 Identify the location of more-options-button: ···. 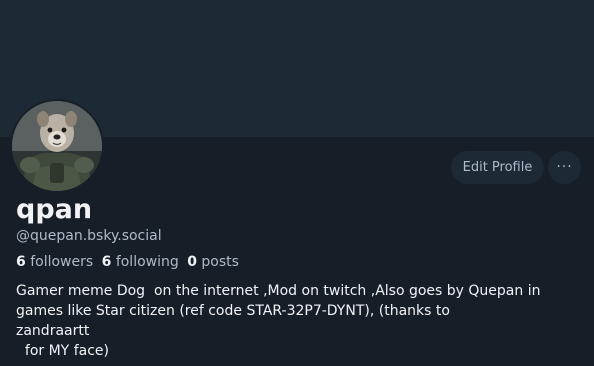
(564, 167).